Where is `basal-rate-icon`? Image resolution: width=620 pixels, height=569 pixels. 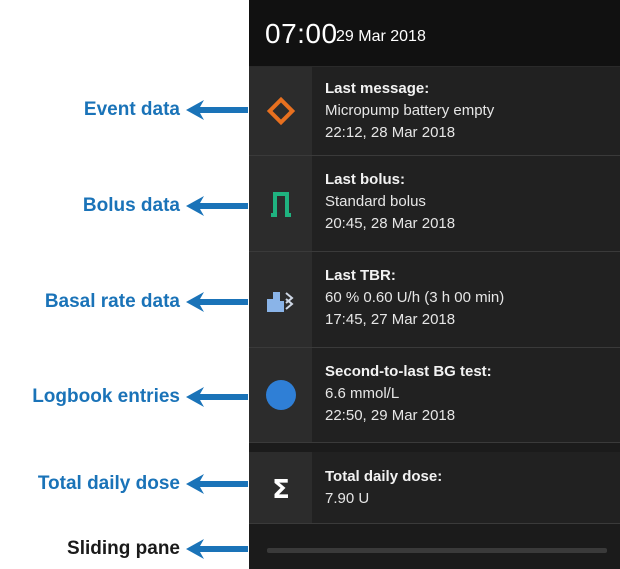 basal-rate-icon is located at coordinates (280, 301).